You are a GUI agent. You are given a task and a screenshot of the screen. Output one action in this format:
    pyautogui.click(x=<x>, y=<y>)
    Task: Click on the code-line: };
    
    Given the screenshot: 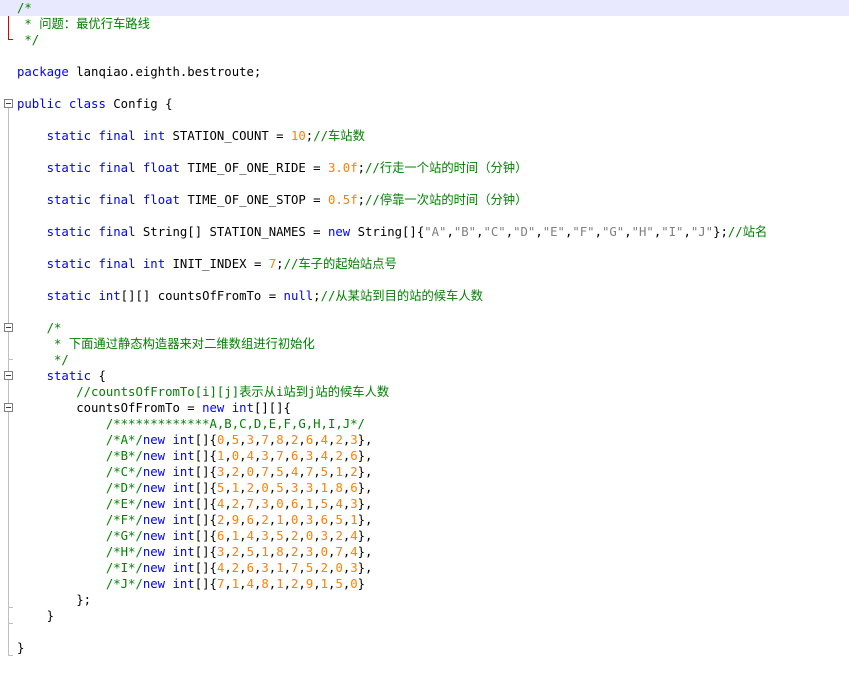 What is the action you would take?
    pyautogui.click(x=424, y=600)
    